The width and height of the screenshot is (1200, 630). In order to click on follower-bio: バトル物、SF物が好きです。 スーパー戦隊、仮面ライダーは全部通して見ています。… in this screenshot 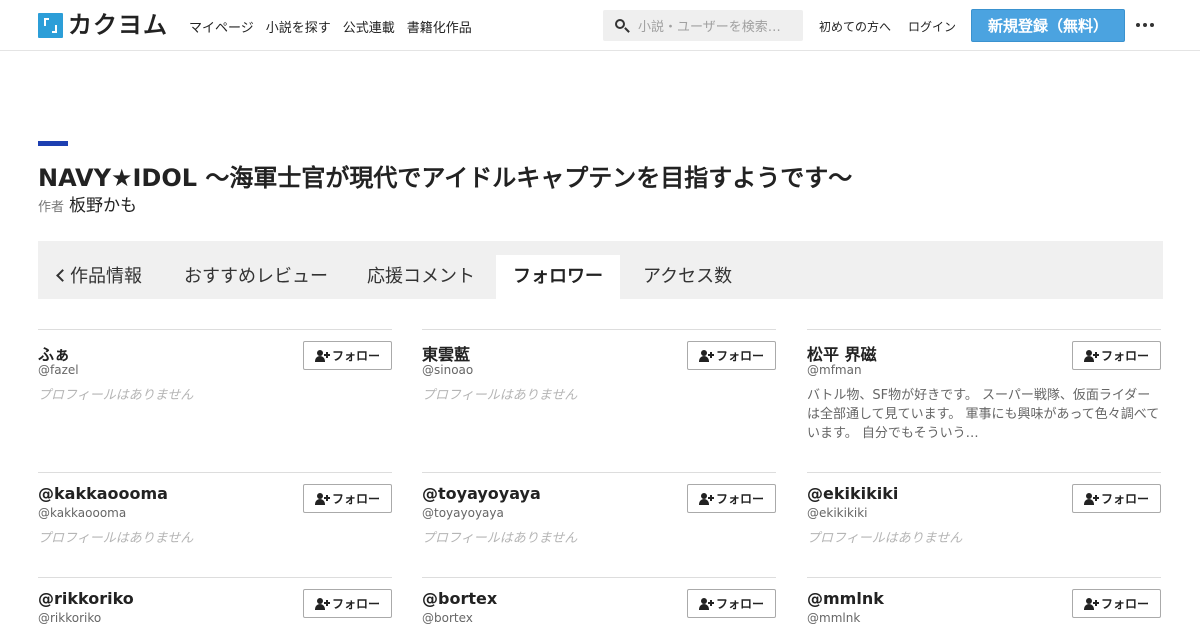, I will do `click(983, 414)`.